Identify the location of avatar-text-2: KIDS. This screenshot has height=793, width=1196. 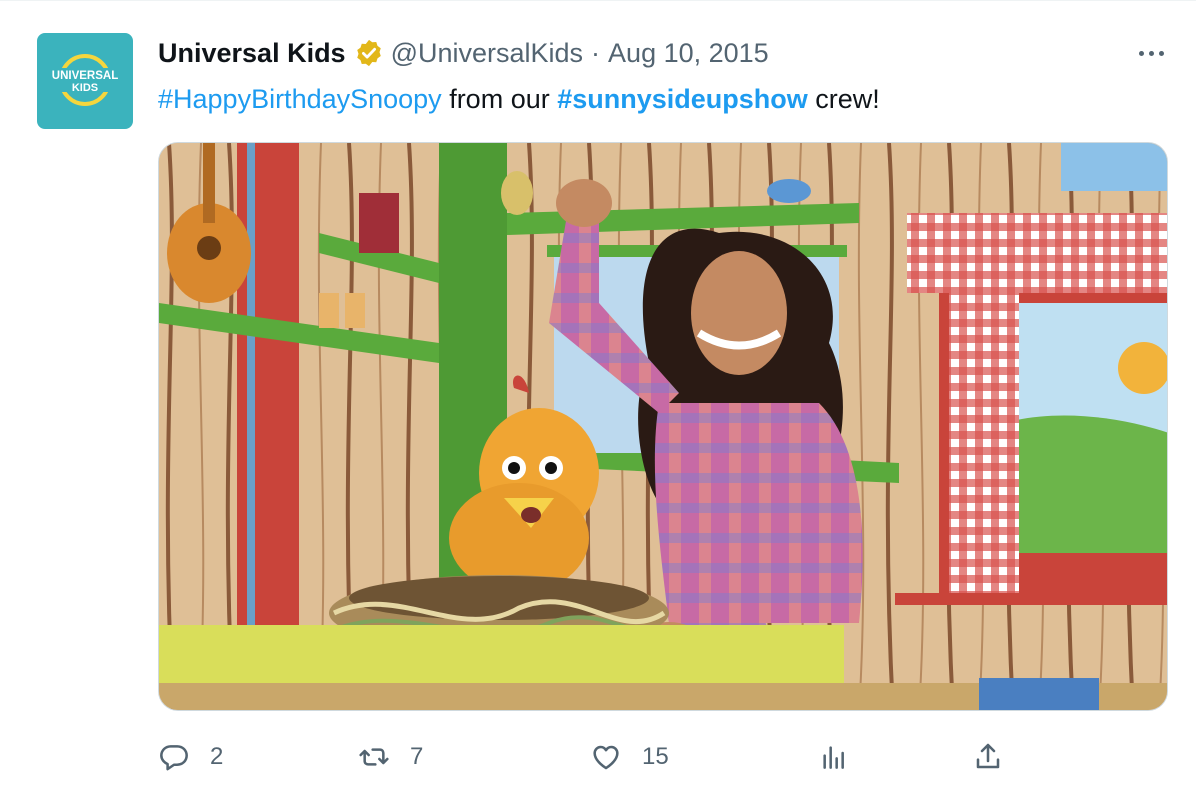
(85, 88).